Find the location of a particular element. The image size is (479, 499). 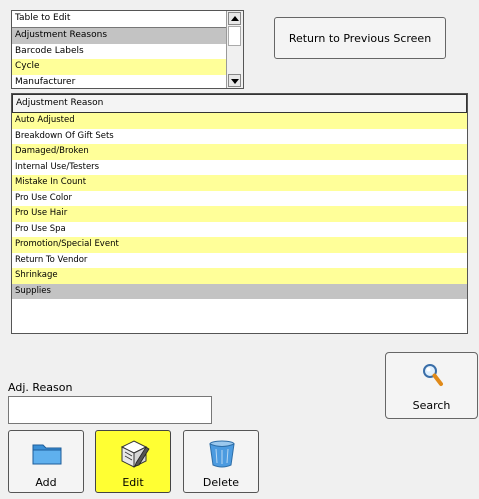

magnifier-icon is located at coordinates (433, 375).